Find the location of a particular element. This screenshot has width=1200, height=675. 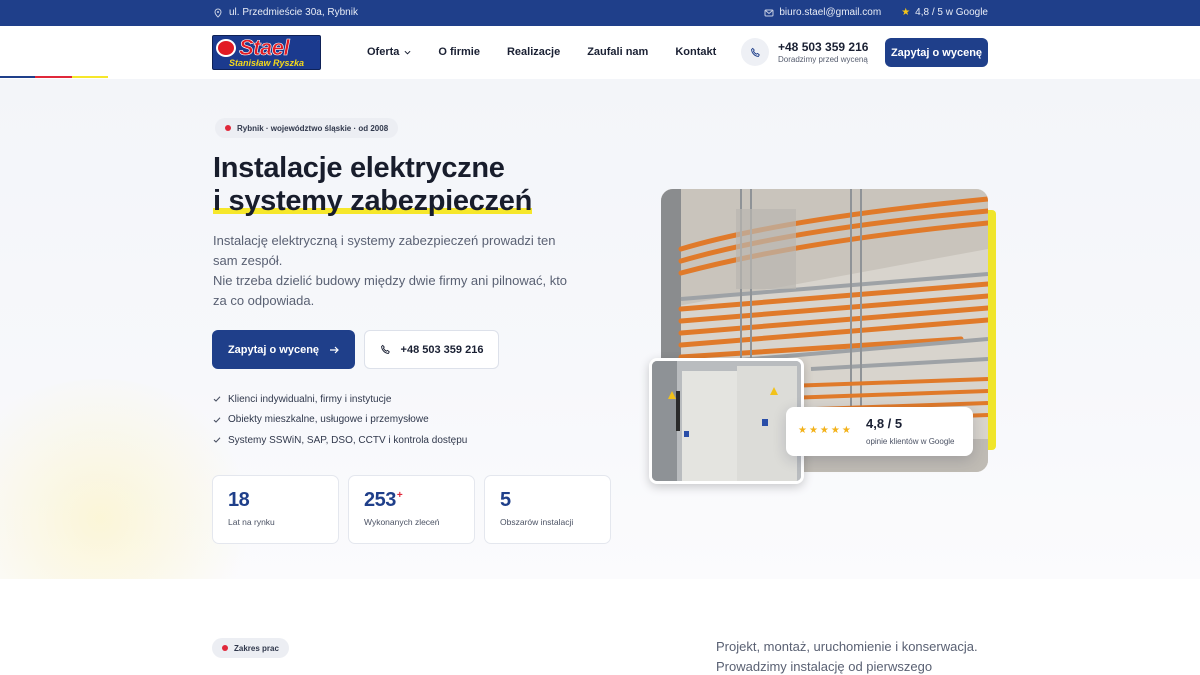

header-phone: +48 503 359 216 Doradzimy przed wyceną is located at coordinates (804, 52).